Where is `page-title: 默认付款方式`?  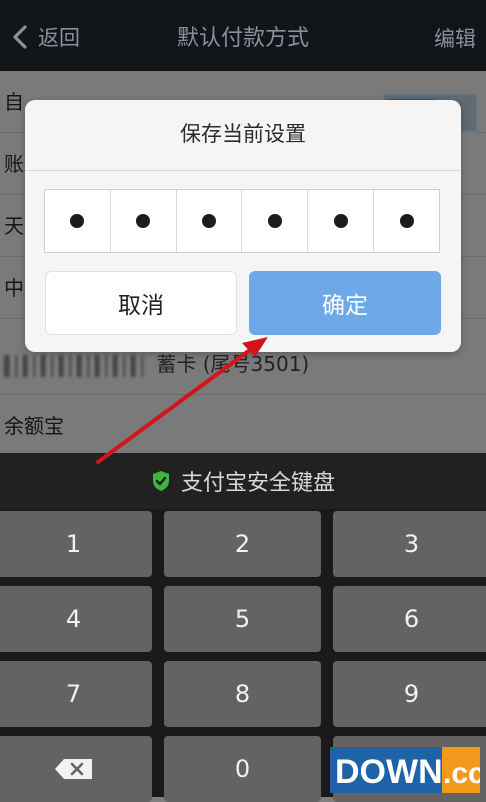
page-title: 默认付款方式 is located at coordinates (242, 38).